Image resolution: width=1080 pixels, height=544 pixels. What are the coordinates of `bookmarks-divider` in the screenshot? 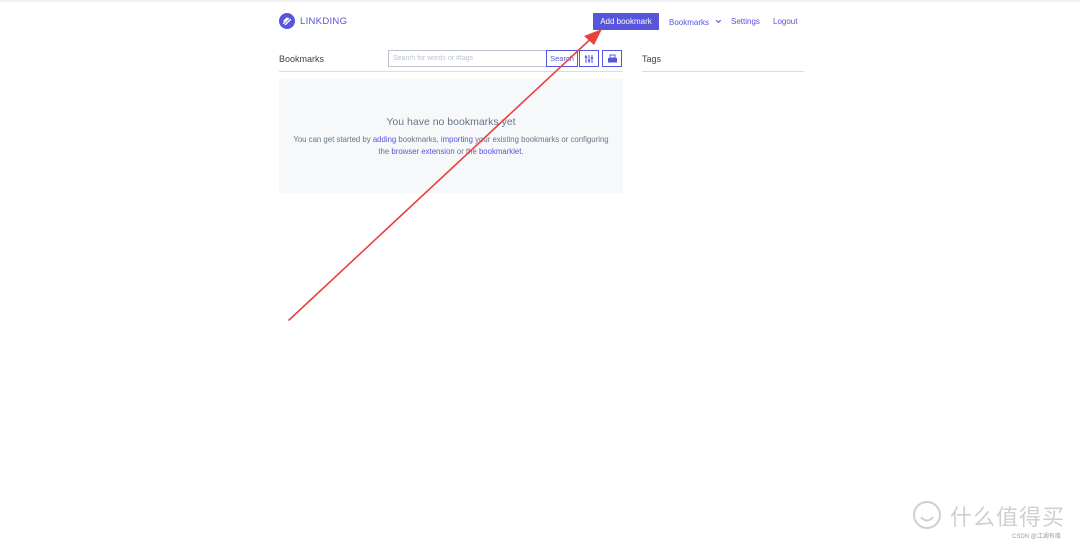 It's located at (451, 71).